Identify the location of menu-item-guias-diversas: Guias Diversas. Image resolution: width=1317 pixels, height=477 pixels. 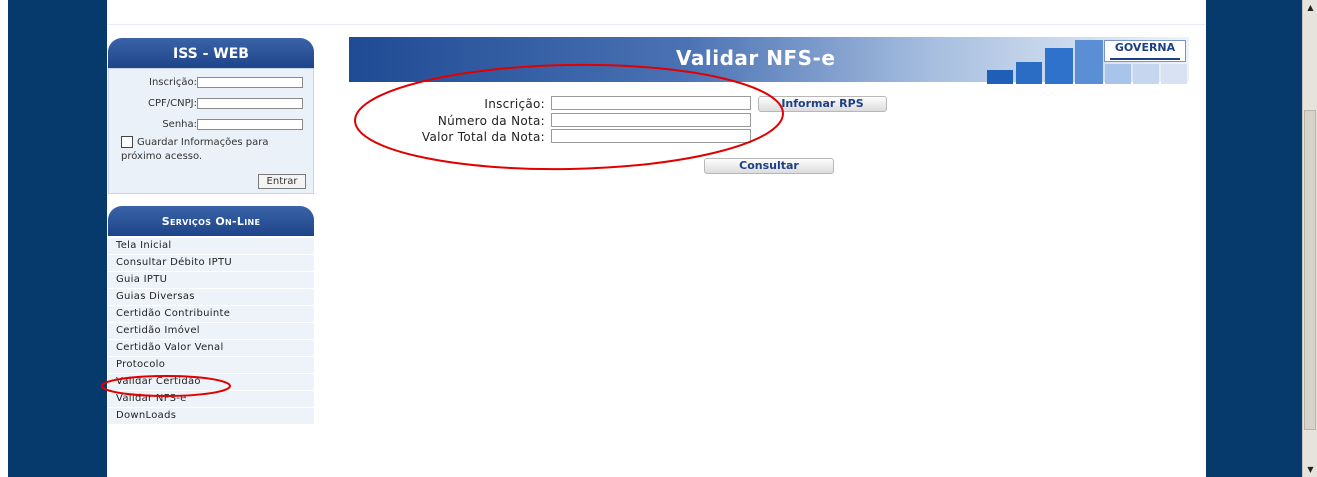
(211, 297).